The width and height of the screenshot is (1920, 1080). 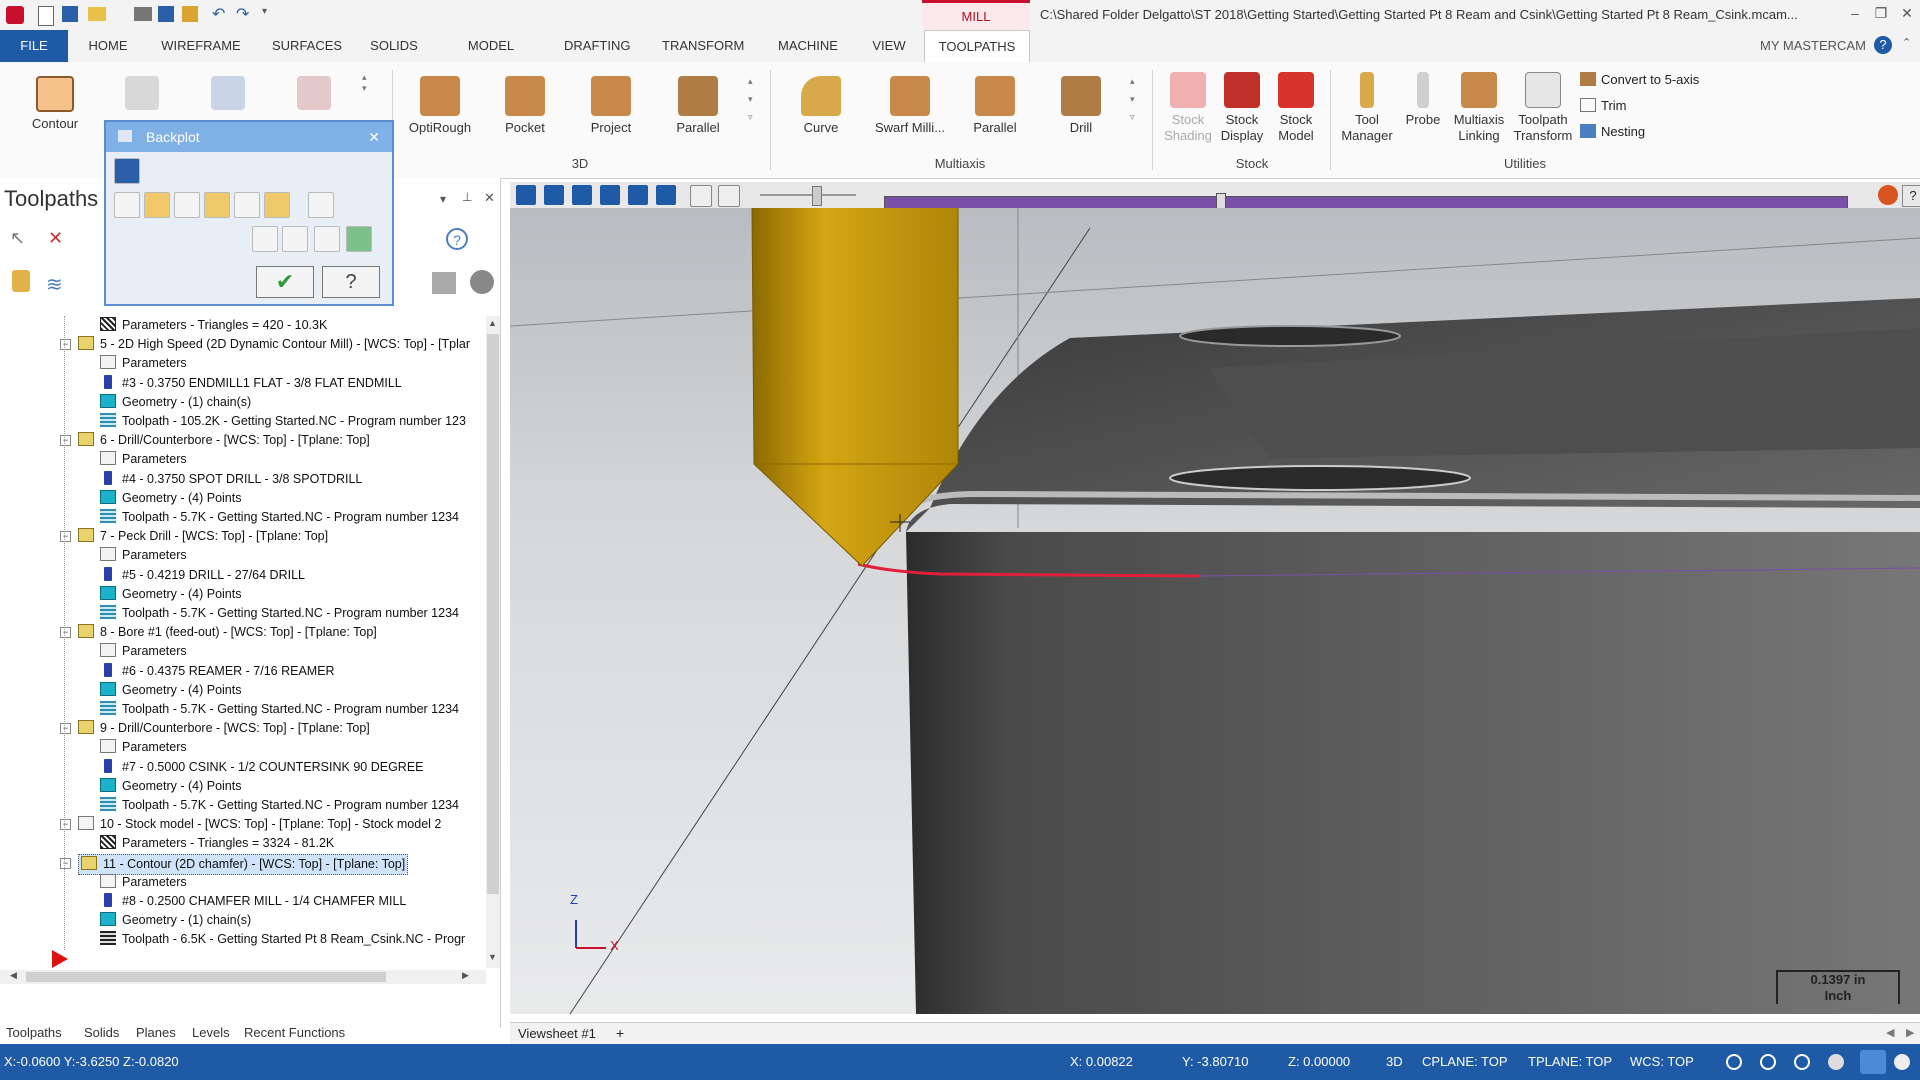 I want to click on pocket-button: Pocket, so click(x=525, y=105).